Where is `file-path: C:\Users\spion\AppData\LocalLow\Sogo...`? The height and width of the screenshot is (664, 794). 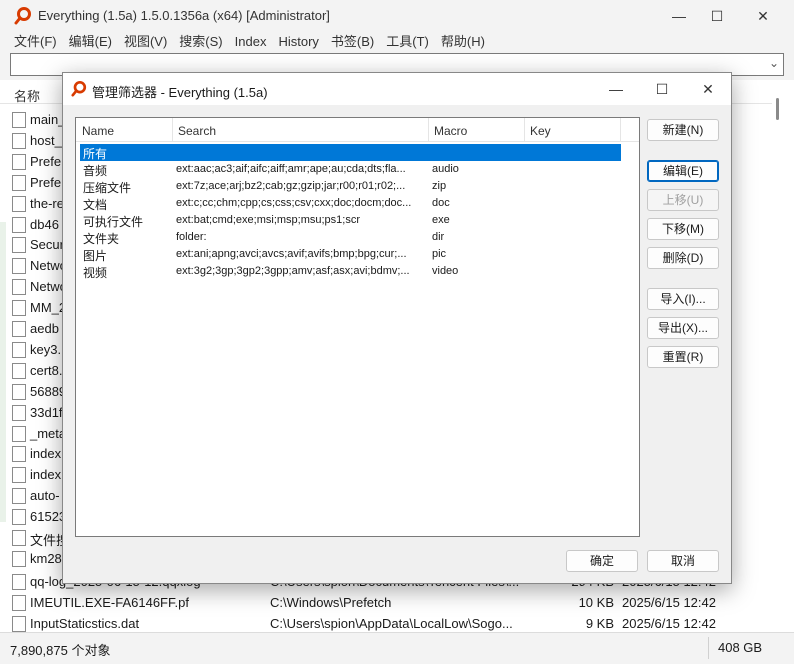 file-path: C:\Users\spion\AppData\LocalLow\Sogo... is located at coordinates (391, 623).